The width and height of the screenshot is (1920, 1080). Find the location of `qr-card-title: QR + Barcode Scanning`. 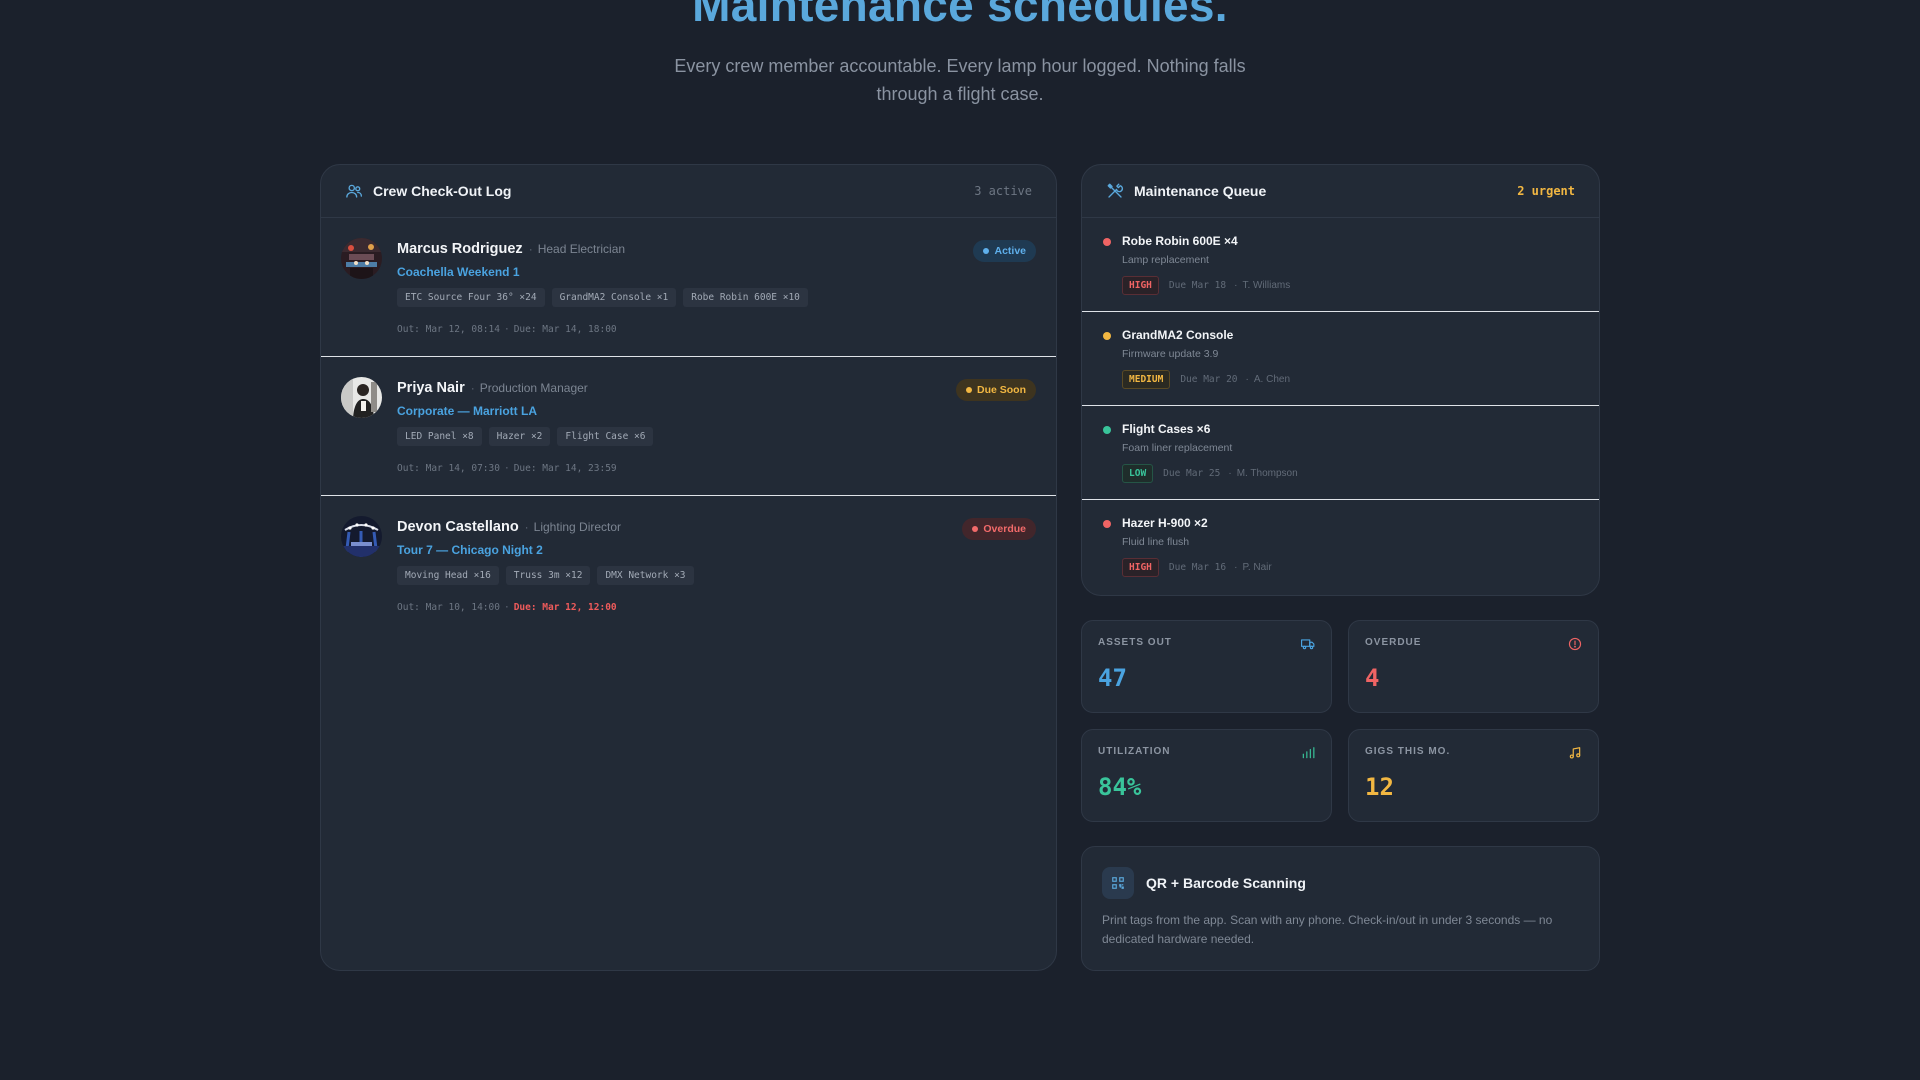

qr-card-title: QR + Barcode Scanning is located at coordinates (1226, 883).